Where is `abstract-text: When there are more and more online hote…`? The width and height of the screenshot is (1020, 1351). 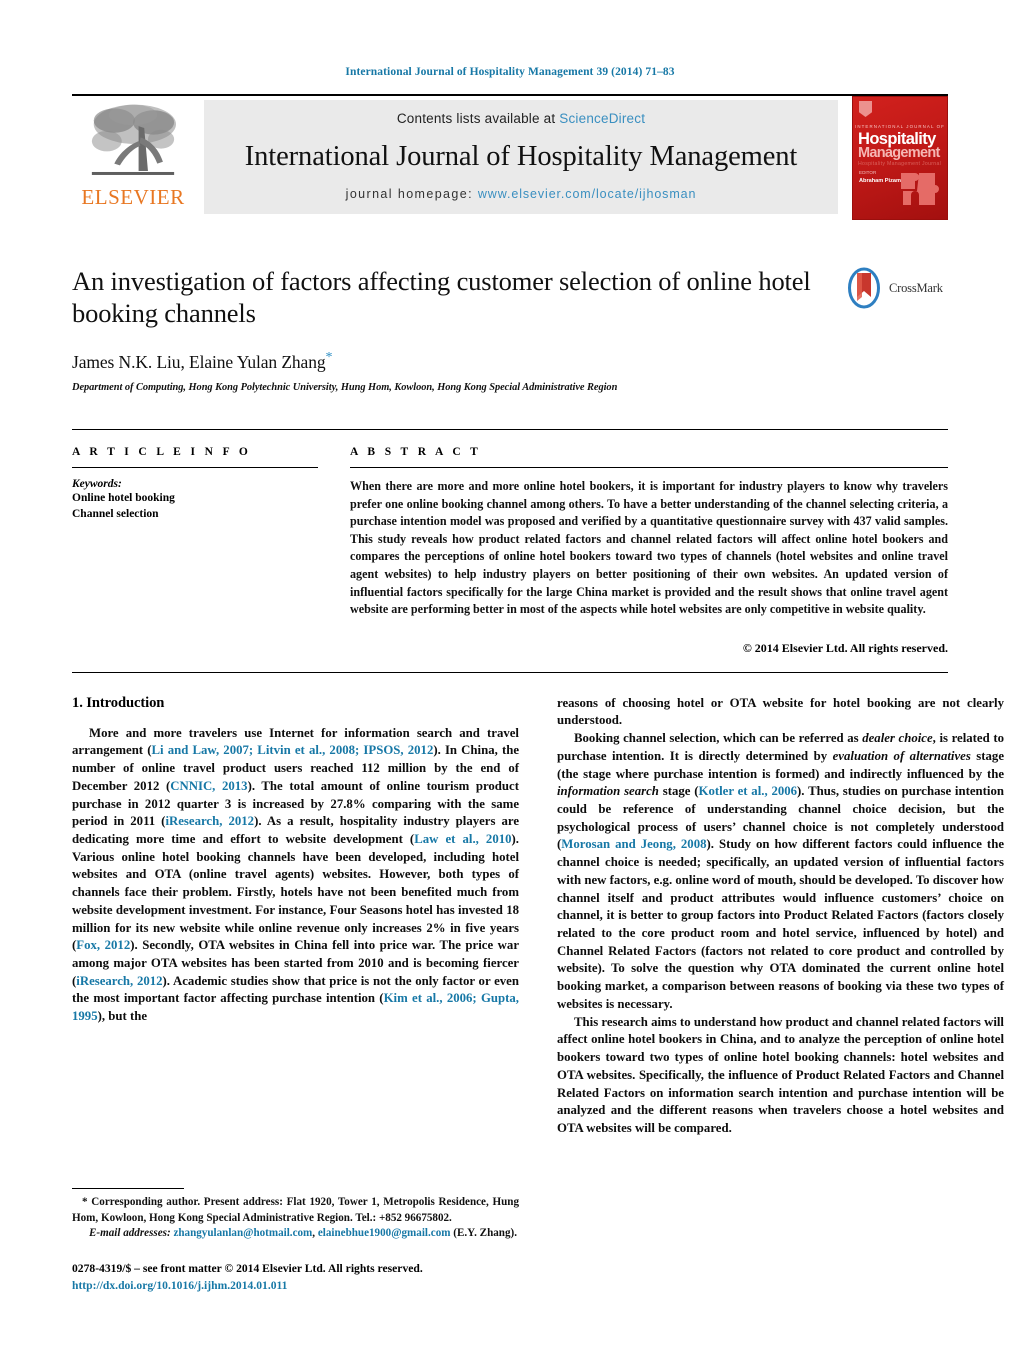 abstract-text: When there are more and more online hote… is located at coordinates (649, 547).